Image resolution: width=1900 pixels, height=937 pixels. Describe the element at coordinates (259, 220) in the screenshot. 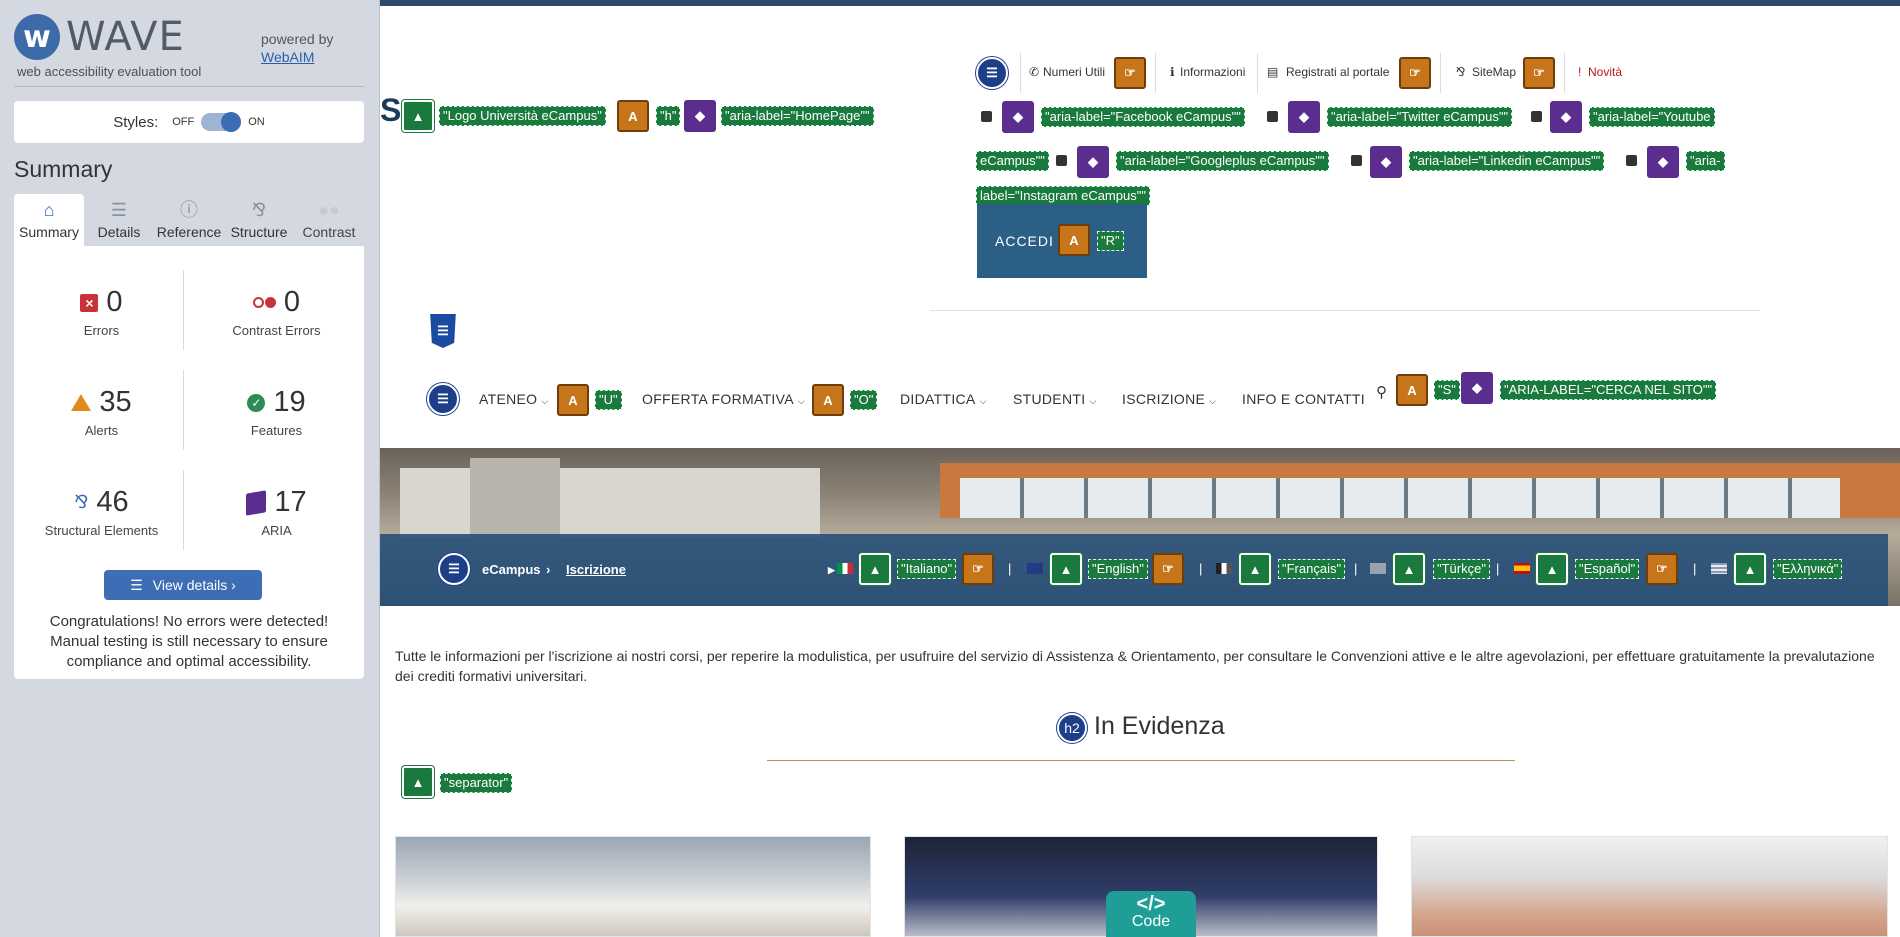

I see `tab-structure: ⅋ Structure` at that location.